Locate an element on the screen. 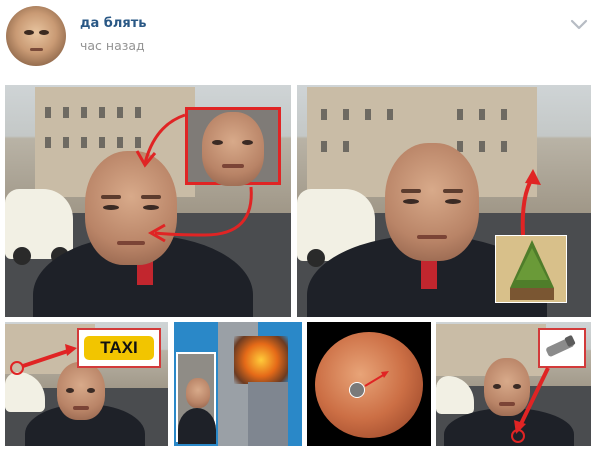 The width and height of the screenshot is (600, 453). author-avatar is located at coordinates (36, 36).